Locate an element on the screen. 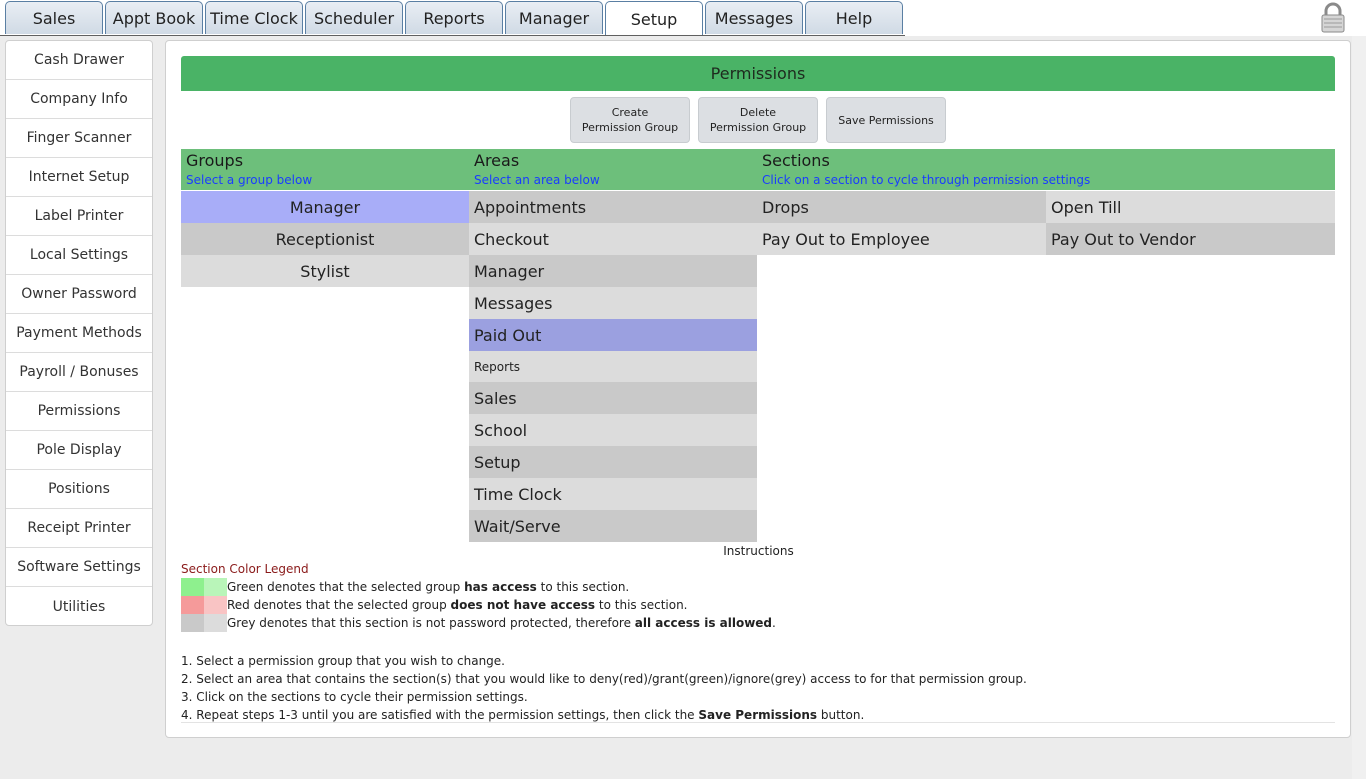 The image size is (1366, 779). grey-swatch-light is located at coordinates (215, 623).